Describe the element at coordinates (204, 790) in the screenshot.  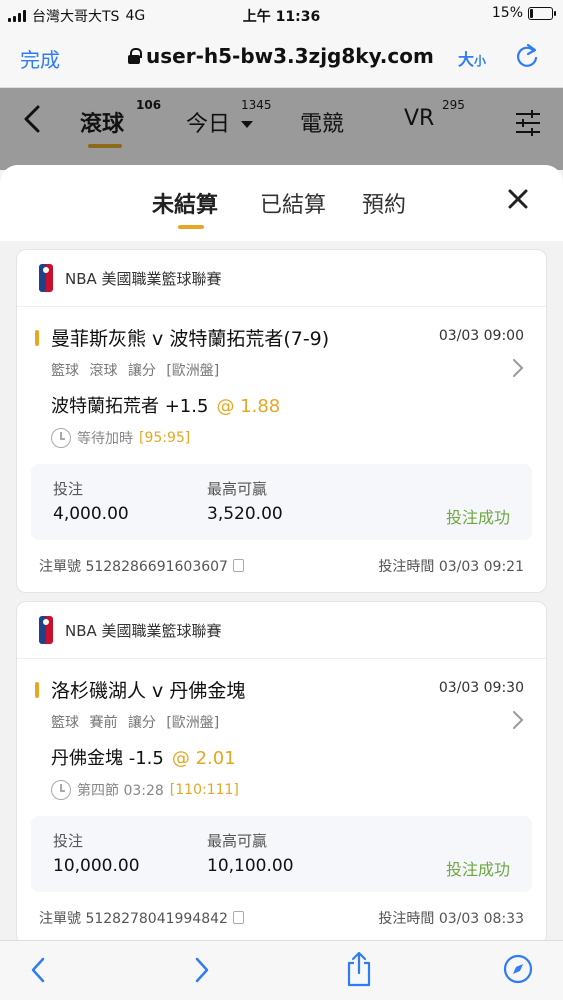
I see `score-text: [110:111]` at that location.